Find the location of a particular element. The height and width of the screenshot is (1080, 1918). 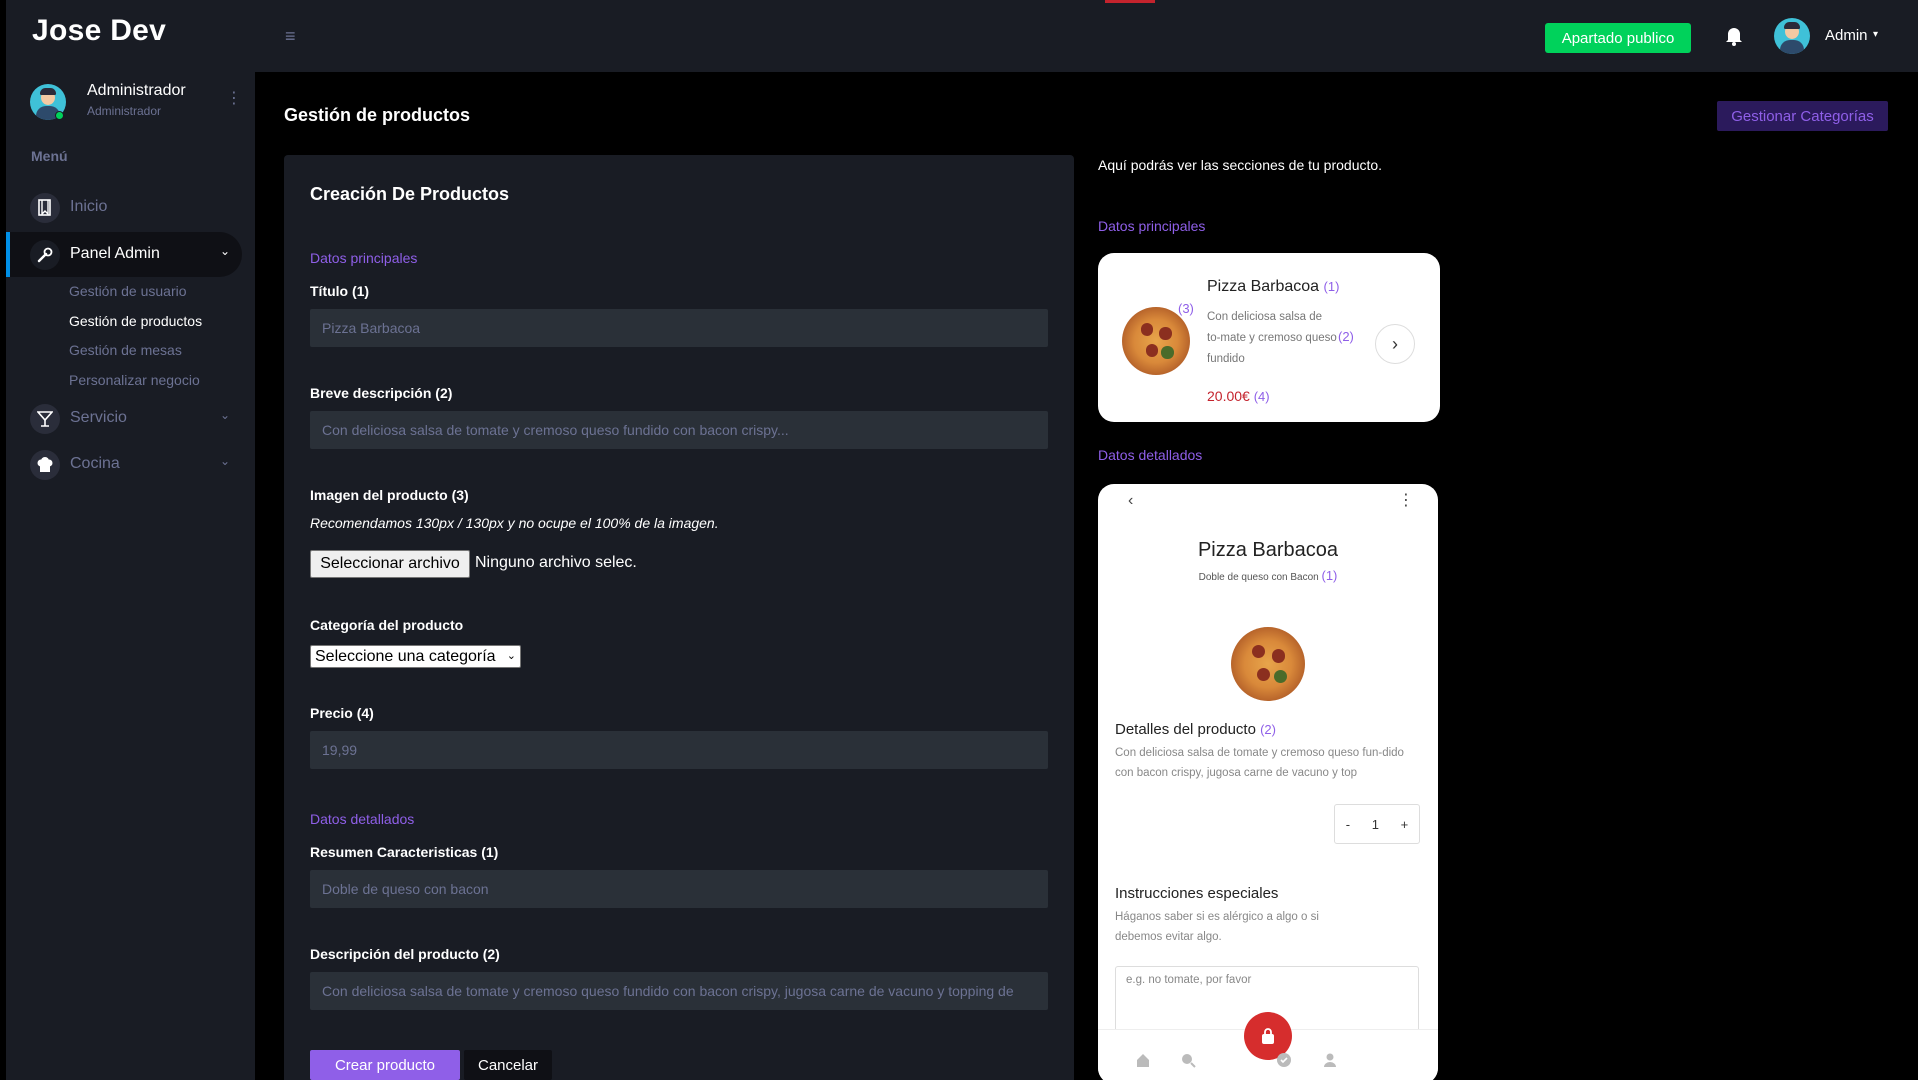

phone-instructions-heading: Instrucciones especiales is located at coordinates (1197, 893).